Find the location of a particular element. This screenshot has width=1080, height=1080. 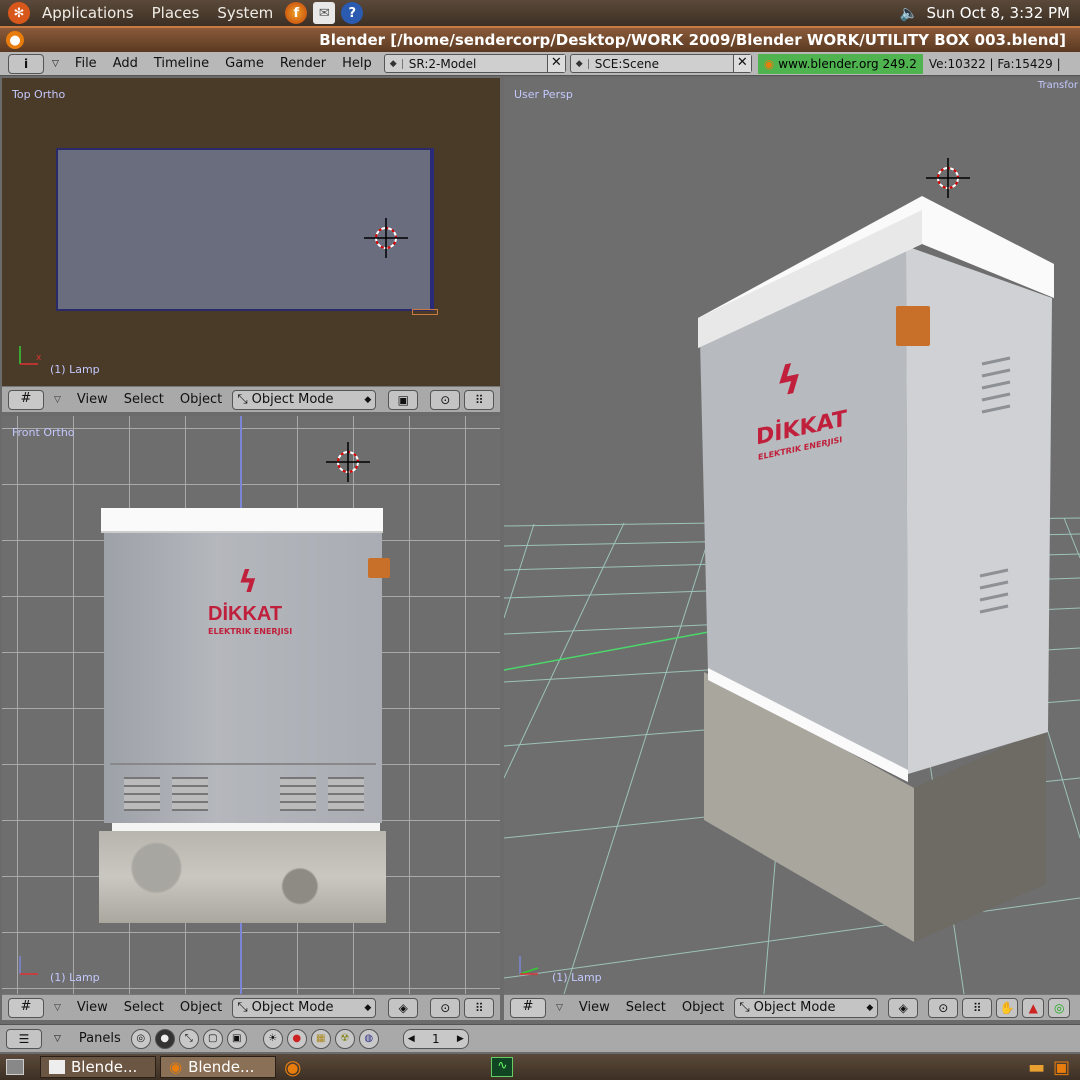

concrete-base is located at coordinates (242, 877).